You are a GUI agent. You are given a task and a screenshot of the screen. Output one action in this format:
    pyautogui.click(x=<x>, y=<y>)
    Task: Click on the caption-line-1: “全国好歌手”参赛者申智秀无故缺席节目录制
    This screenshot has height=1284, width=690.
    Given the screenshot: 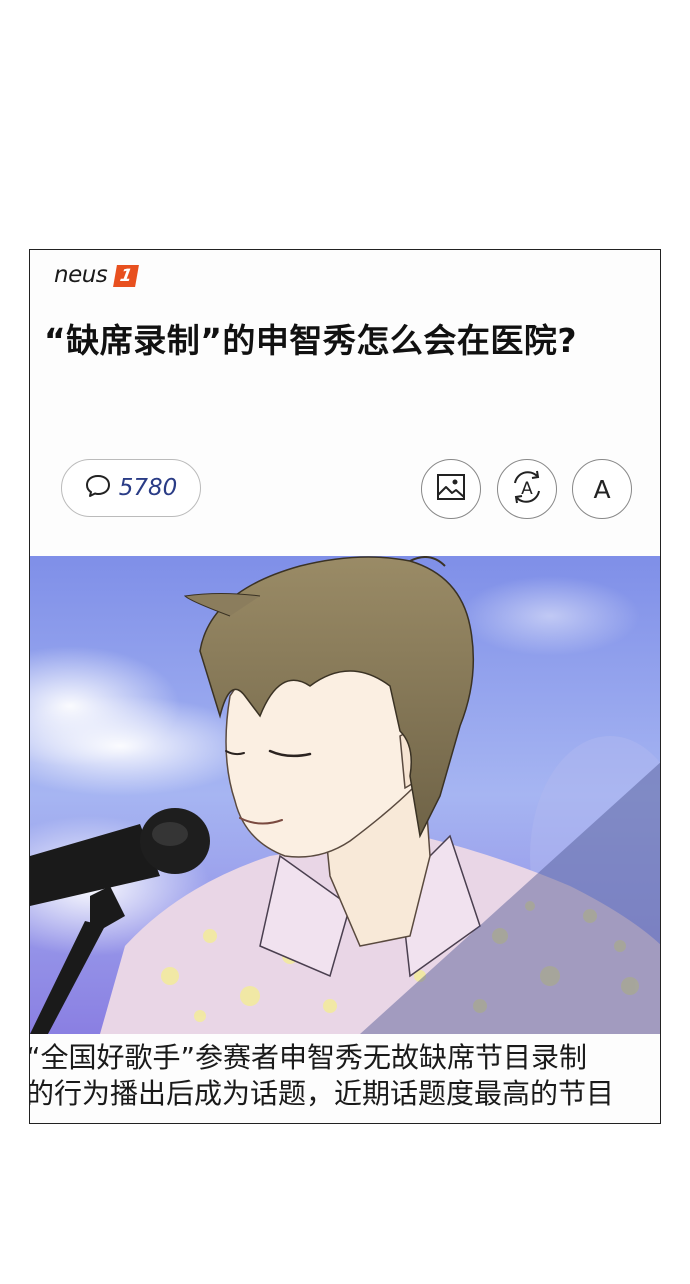 What is the action you would take?
    pyautogui.click(x=308, y=1057)
    